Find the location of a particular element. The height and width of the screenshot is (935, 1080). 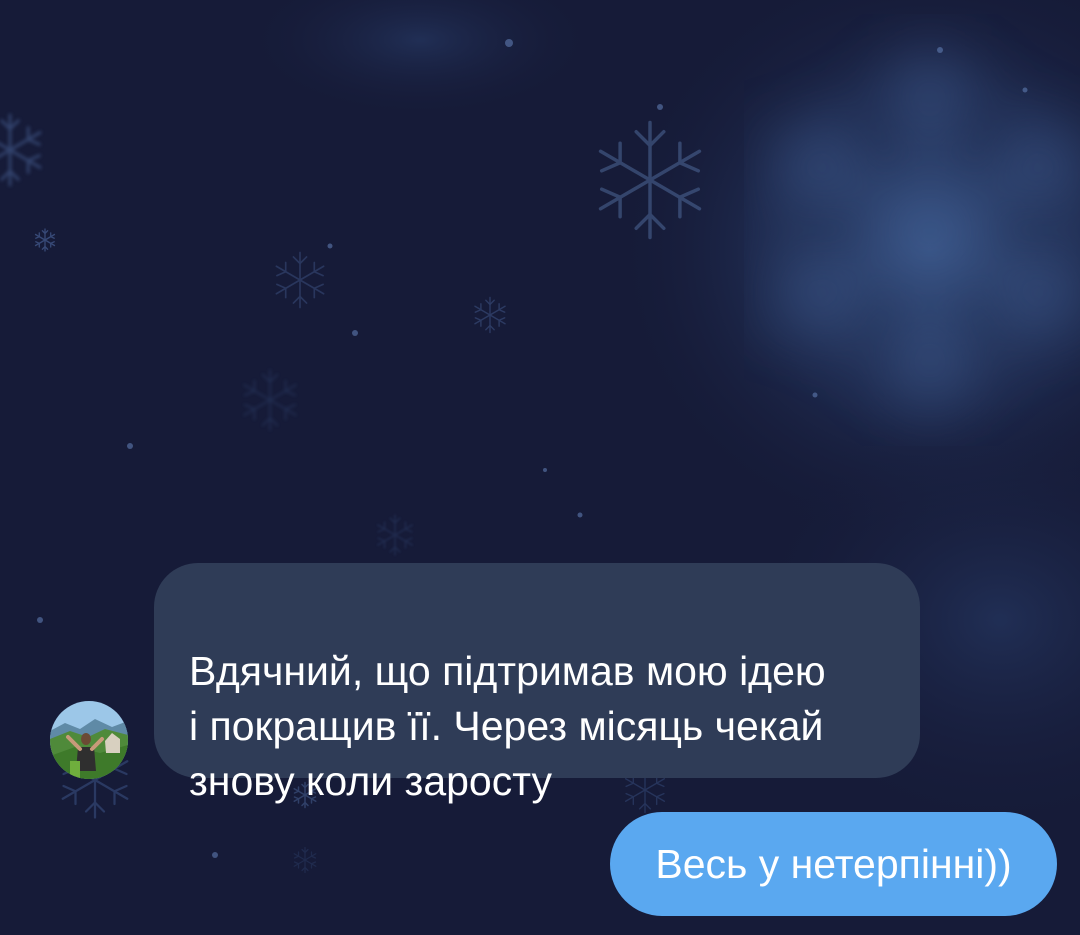

outgoing-message-text: Весь у нетерпінні)) is located at coordinates (833, 864).